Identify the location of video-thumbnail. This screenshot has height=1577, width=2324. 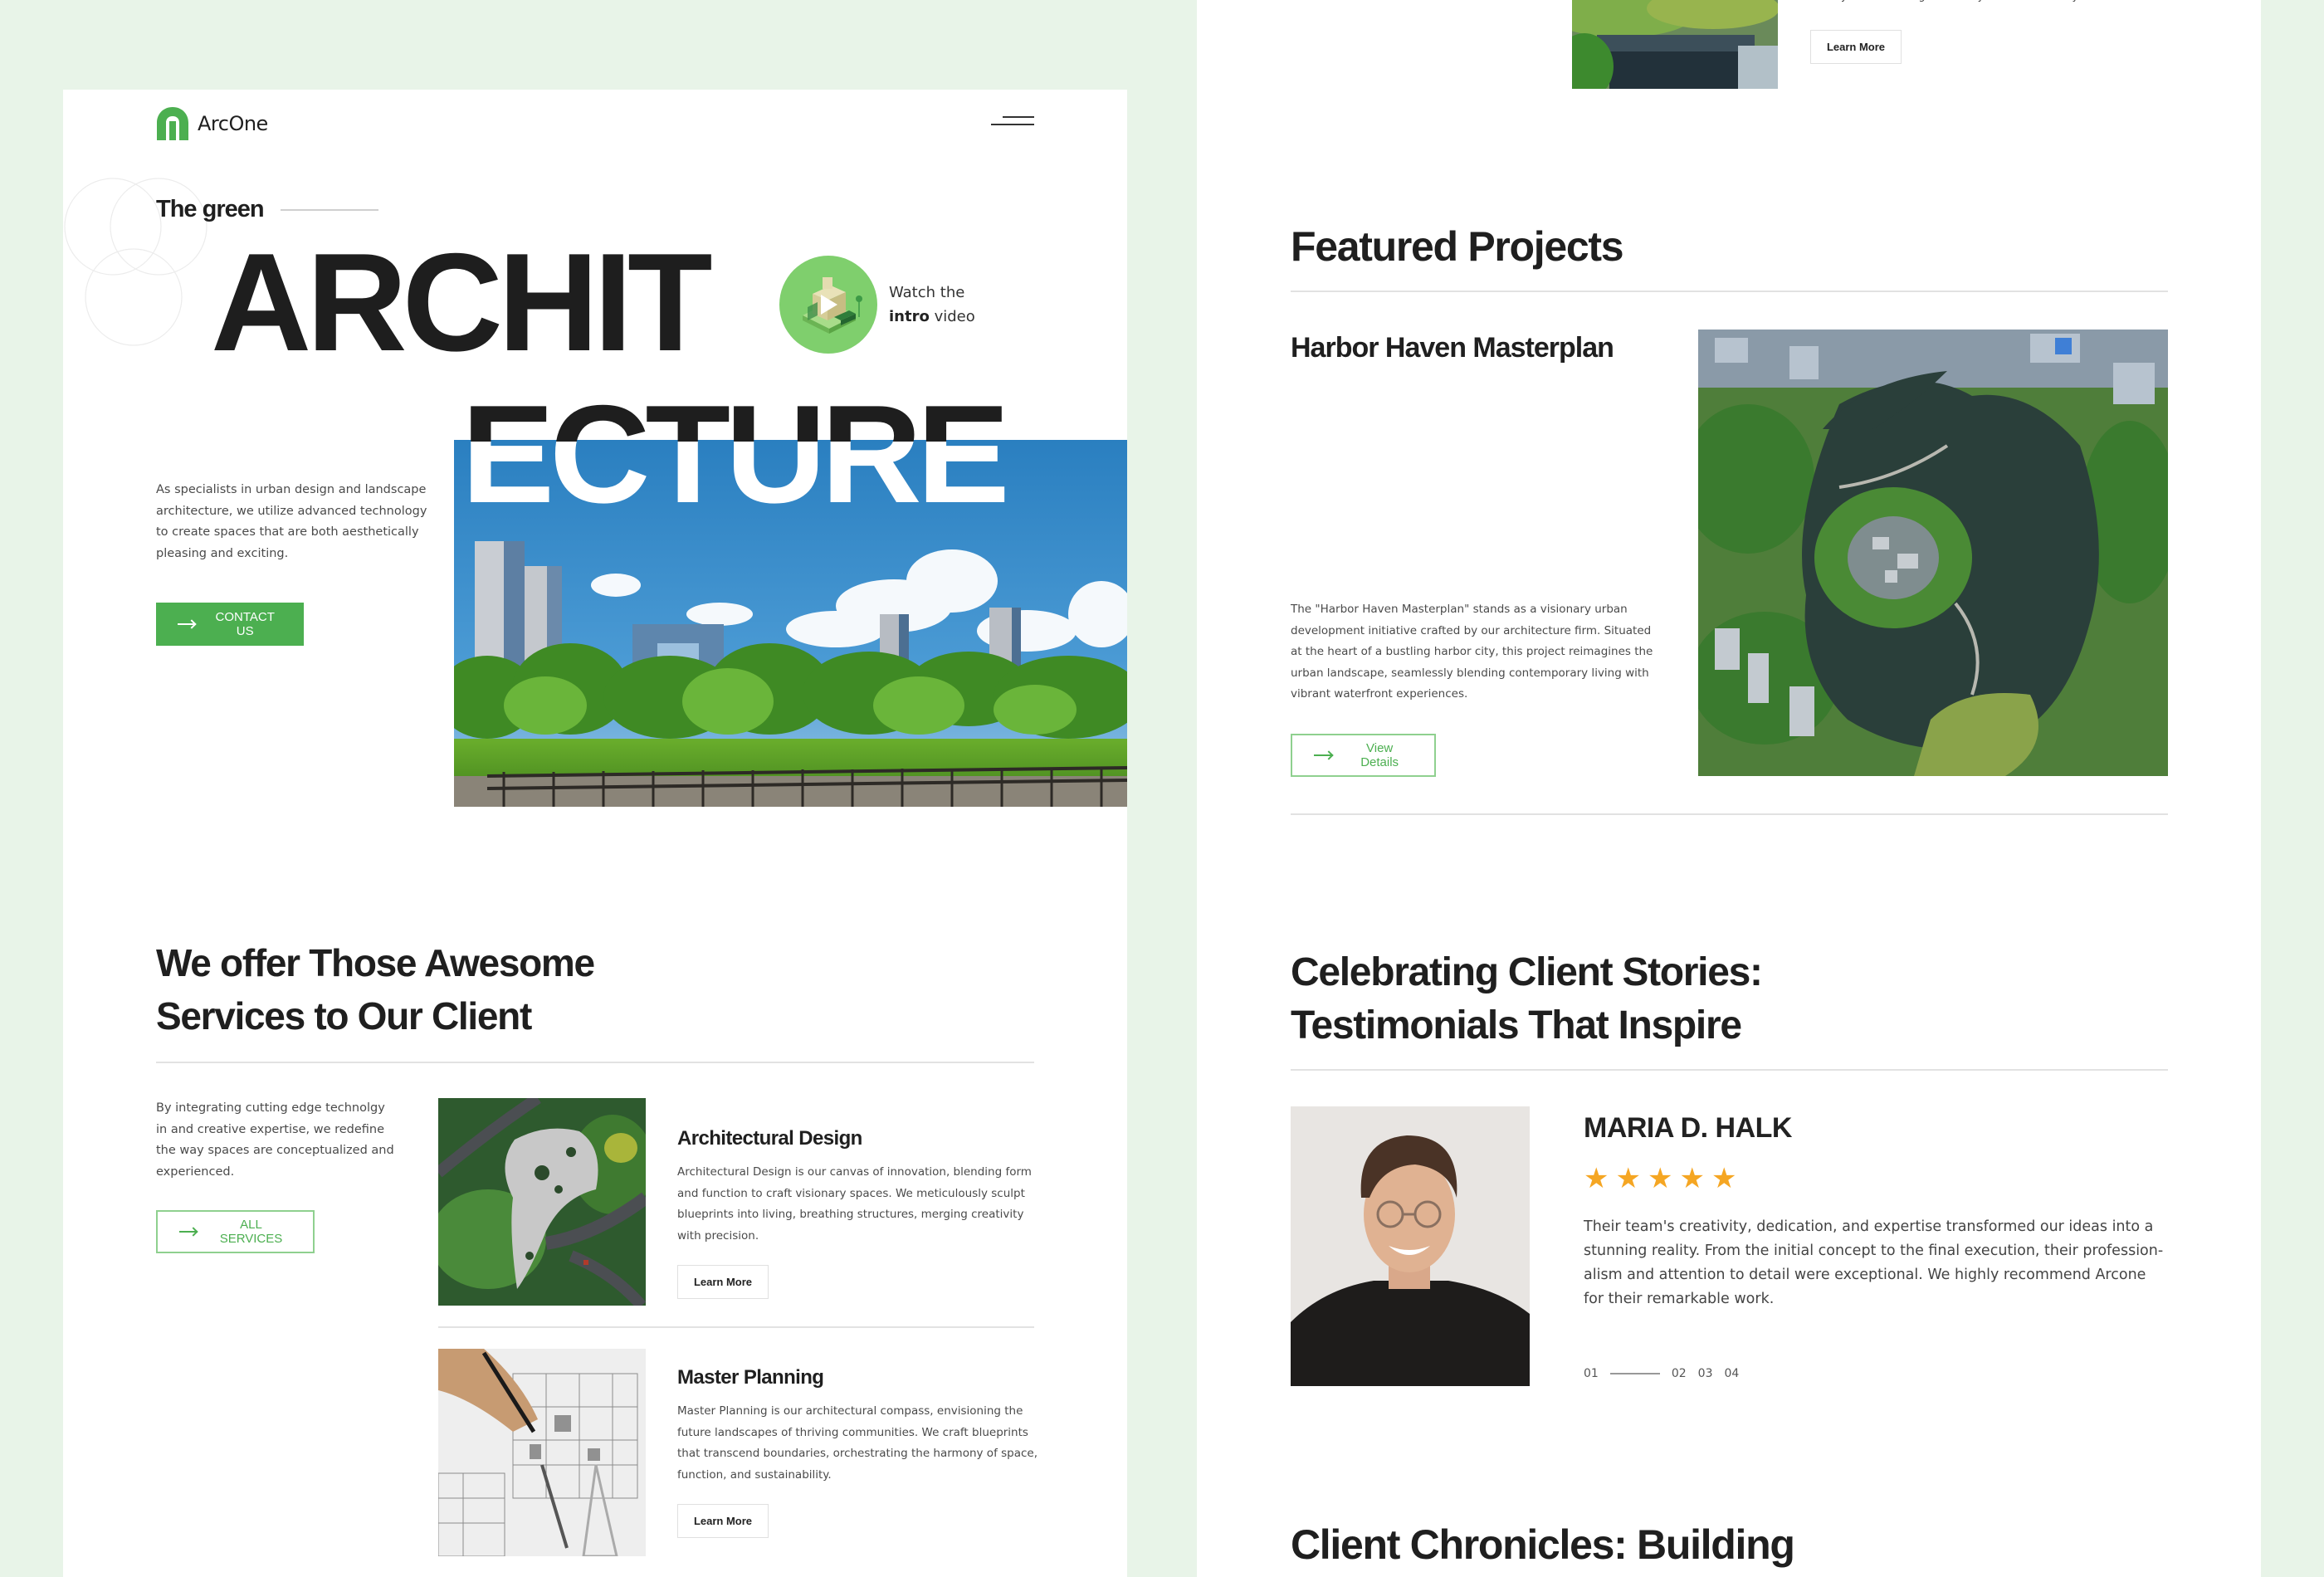
(828, 305).